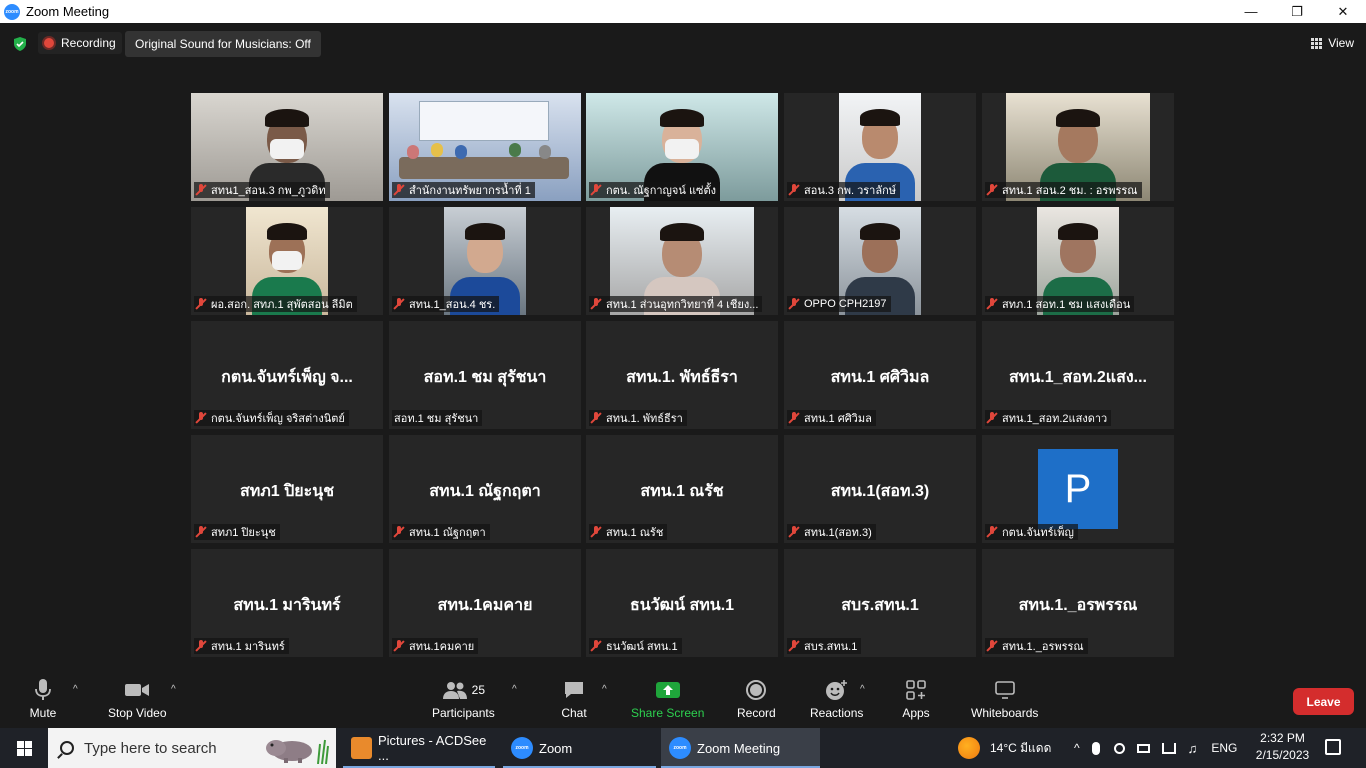  I want to click on taskbar-app-zoom: zoom Zoom, so click(579, 748).